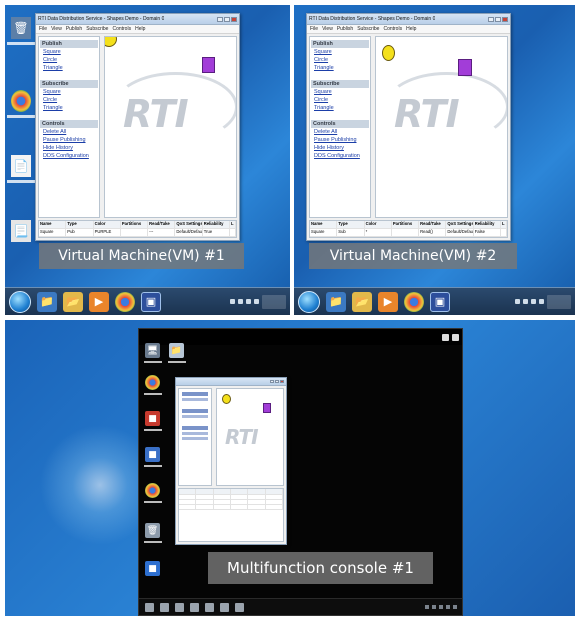 This screenshot has width=579, height=621. What do you see at coordinates (149, 607) in the screenshot?
I see `start-icon` at bounding box center [149, 607].